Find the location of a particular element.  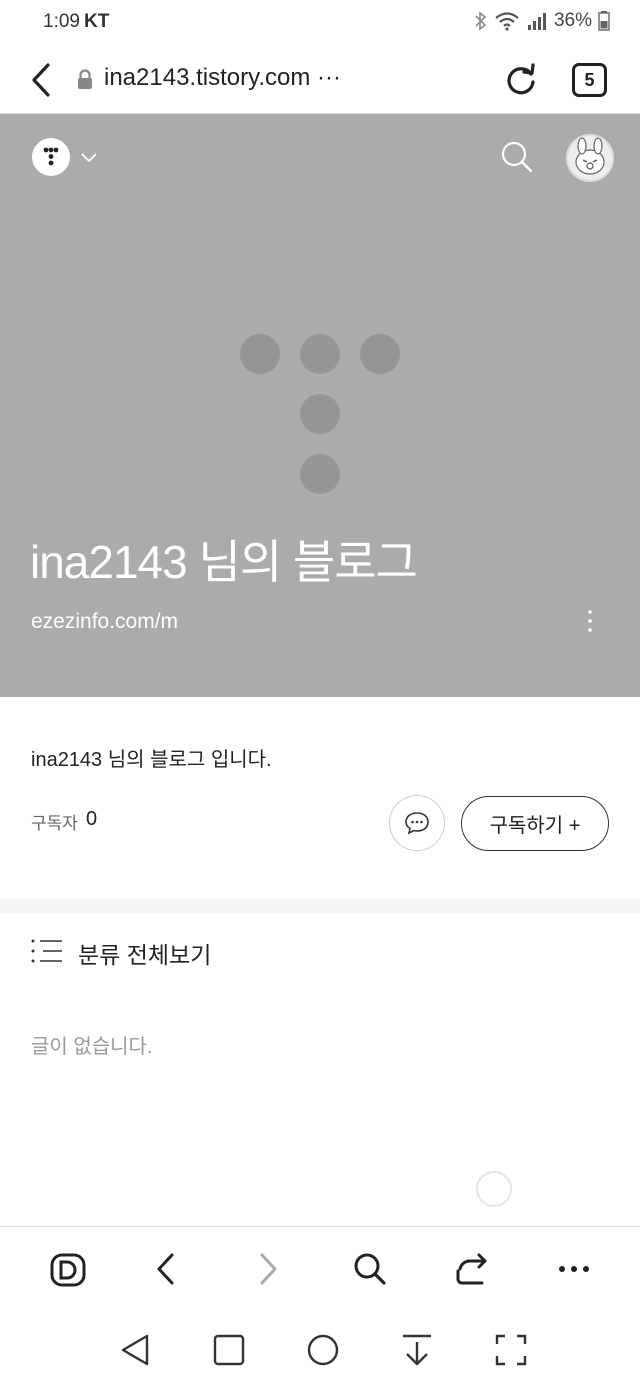

comment-icon is located at coordinates (417, 823).